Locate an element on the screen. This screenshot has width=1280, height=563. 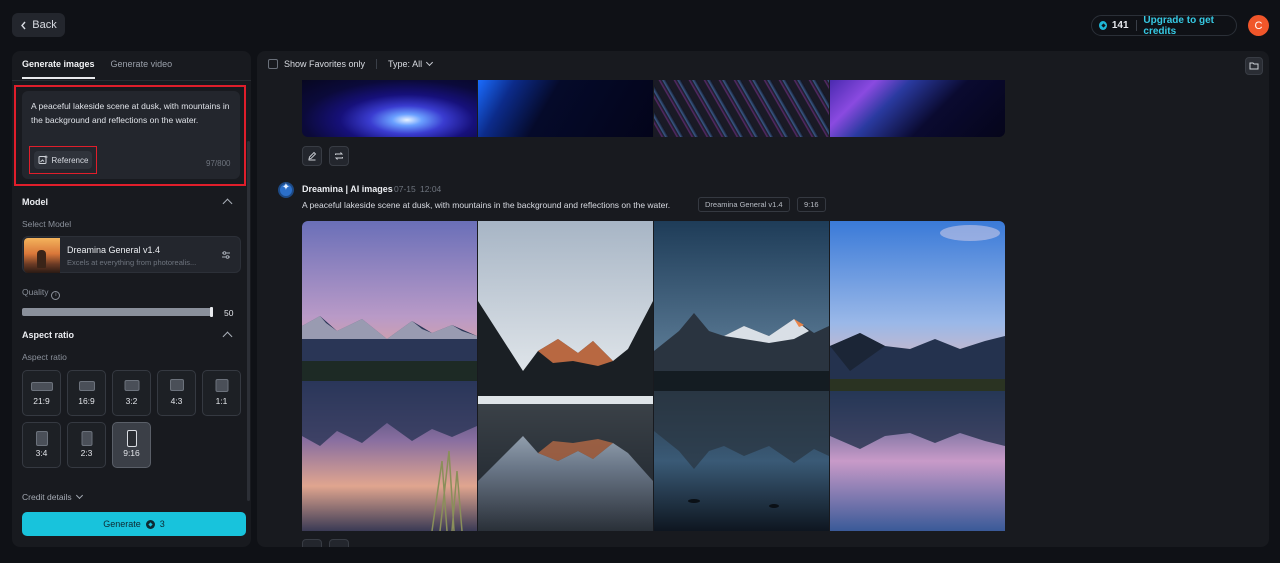
reference-highlight-outline is located at coordinates (63, 160).